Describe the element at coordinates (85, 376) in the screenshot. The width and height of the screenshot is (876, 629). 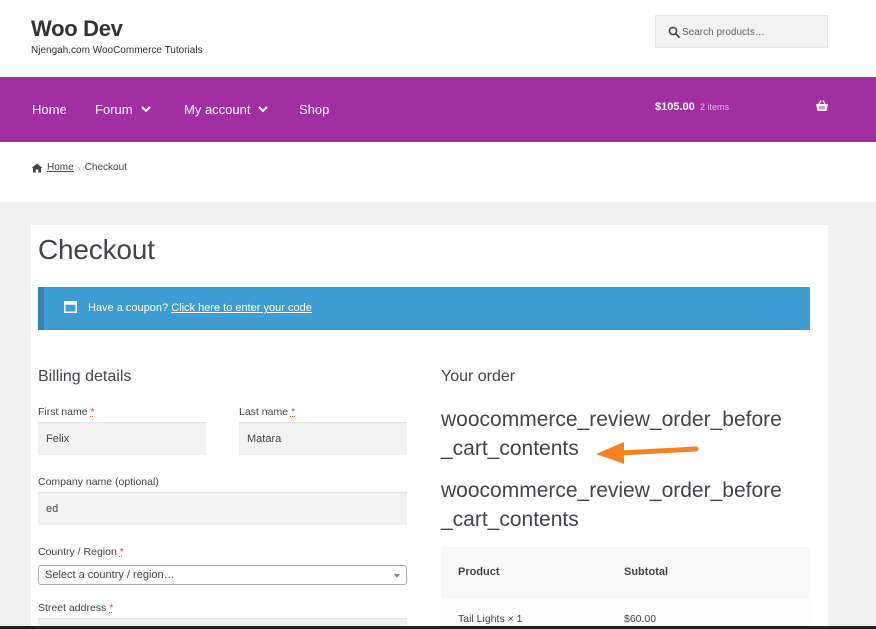
I see `billing-heading: Billing details` at that location.